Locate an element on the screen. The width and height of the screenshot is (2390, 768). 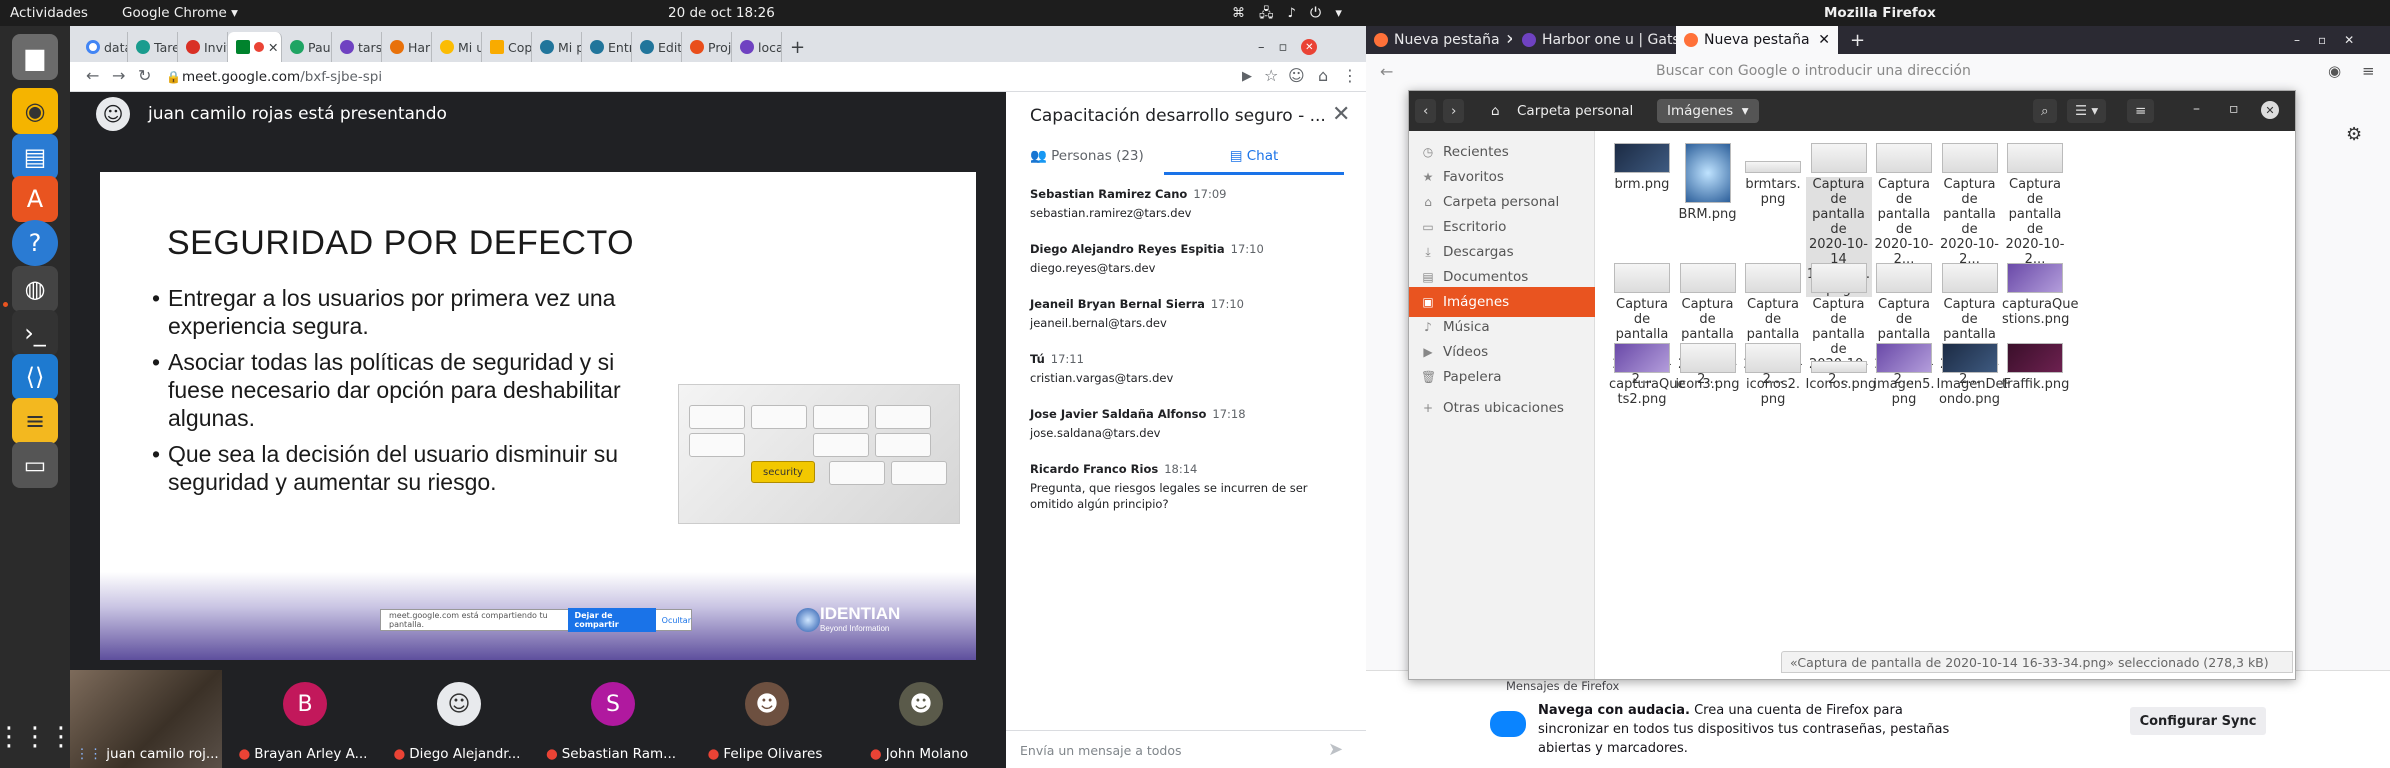
send-icon: ➤ is located at coordinates (1335, 749).